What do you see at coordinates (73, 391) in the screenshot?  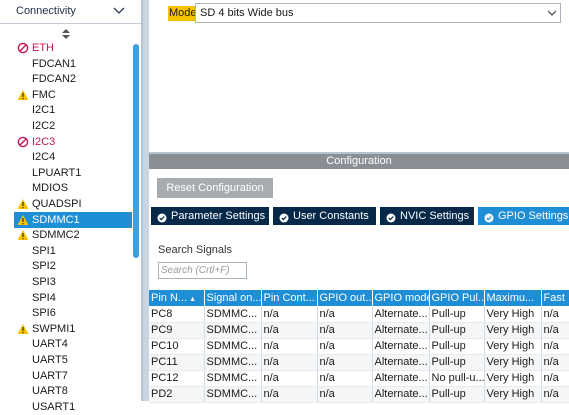 I see `peripheral-item-uart8: UART8` at bounding box center [73, 391].